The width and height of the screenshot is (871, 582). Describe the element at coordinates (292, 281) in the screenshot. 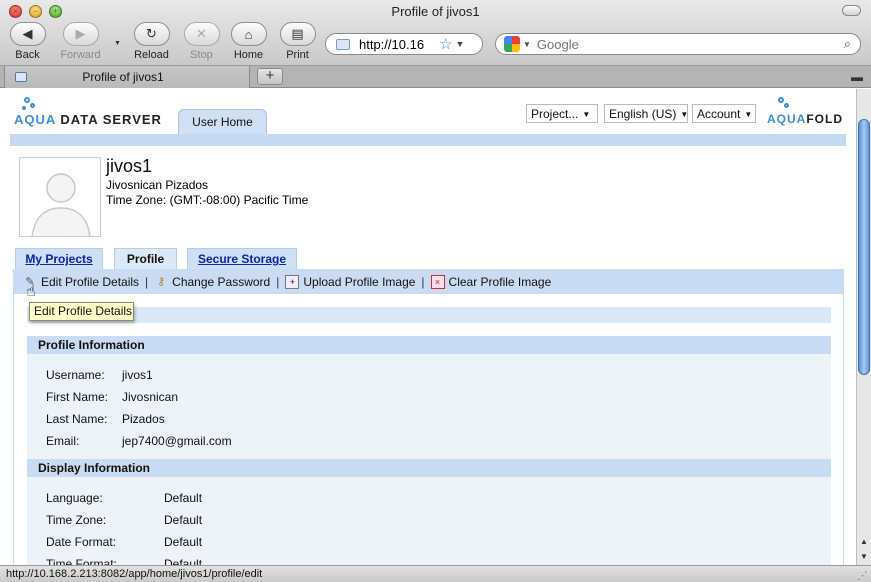

I see `upload-image-icon: +` at that location.